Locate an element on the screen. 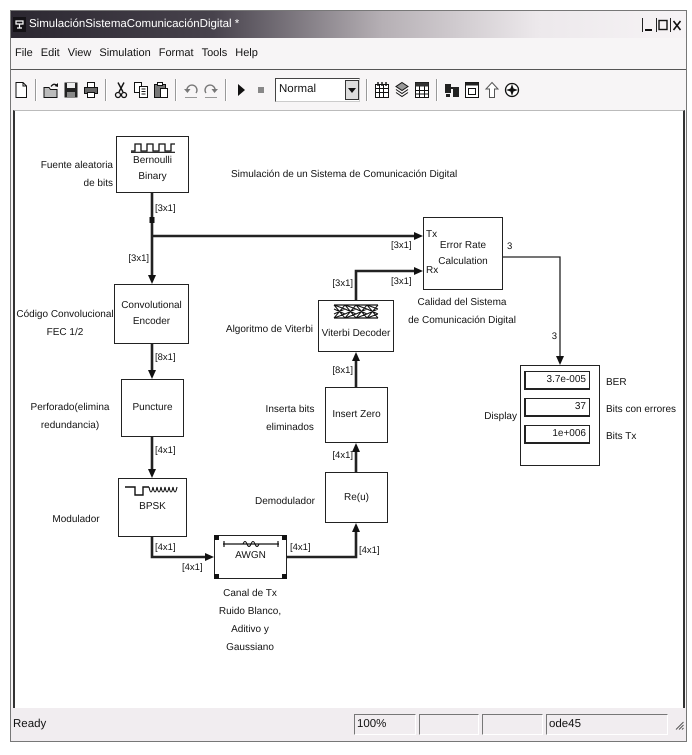 The width and height of the screenshot is (692, 755). pulse-train-icon is located at coordinates (153, 147).